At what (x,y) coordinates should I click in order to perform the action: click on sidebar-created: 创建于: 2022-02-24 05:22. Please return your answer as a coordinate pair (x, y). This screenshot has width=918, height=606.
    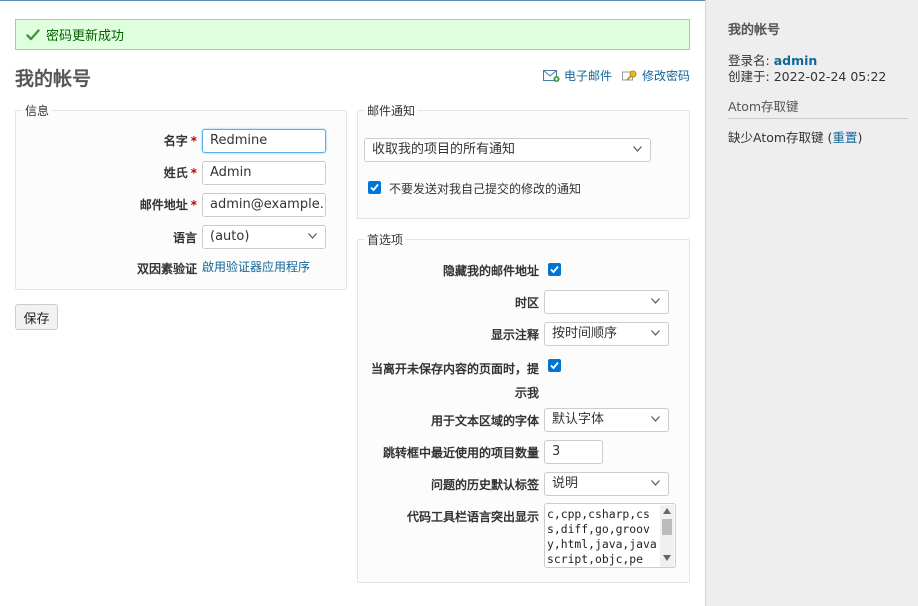
    Looking at the image, I should click on (807, 75).